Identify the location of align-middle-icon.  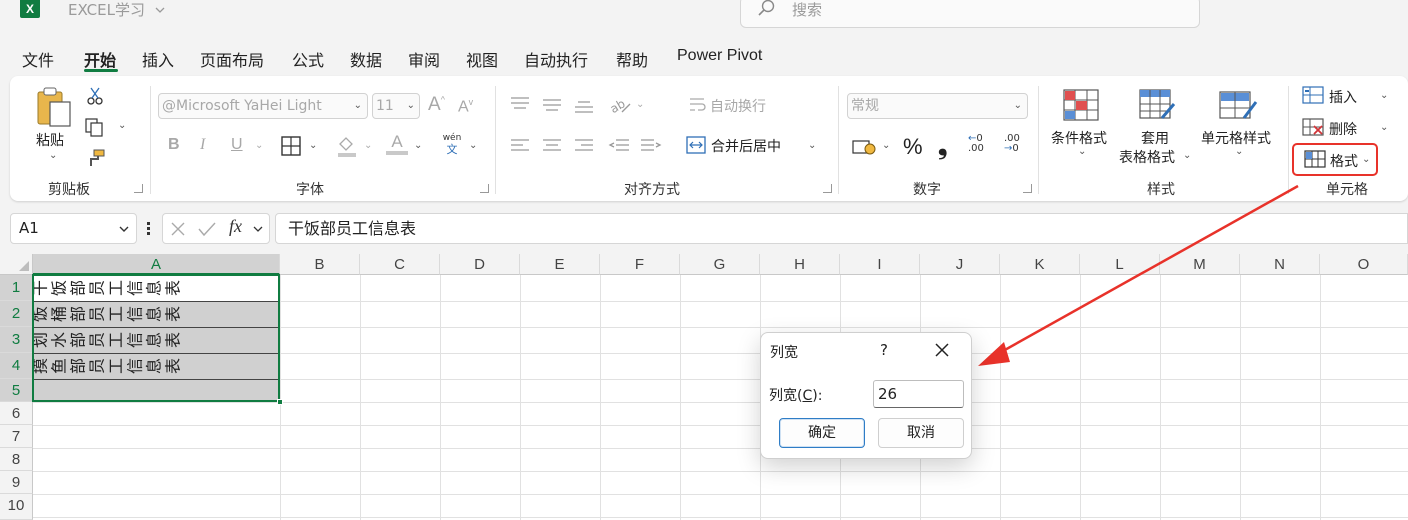
(552, 104).